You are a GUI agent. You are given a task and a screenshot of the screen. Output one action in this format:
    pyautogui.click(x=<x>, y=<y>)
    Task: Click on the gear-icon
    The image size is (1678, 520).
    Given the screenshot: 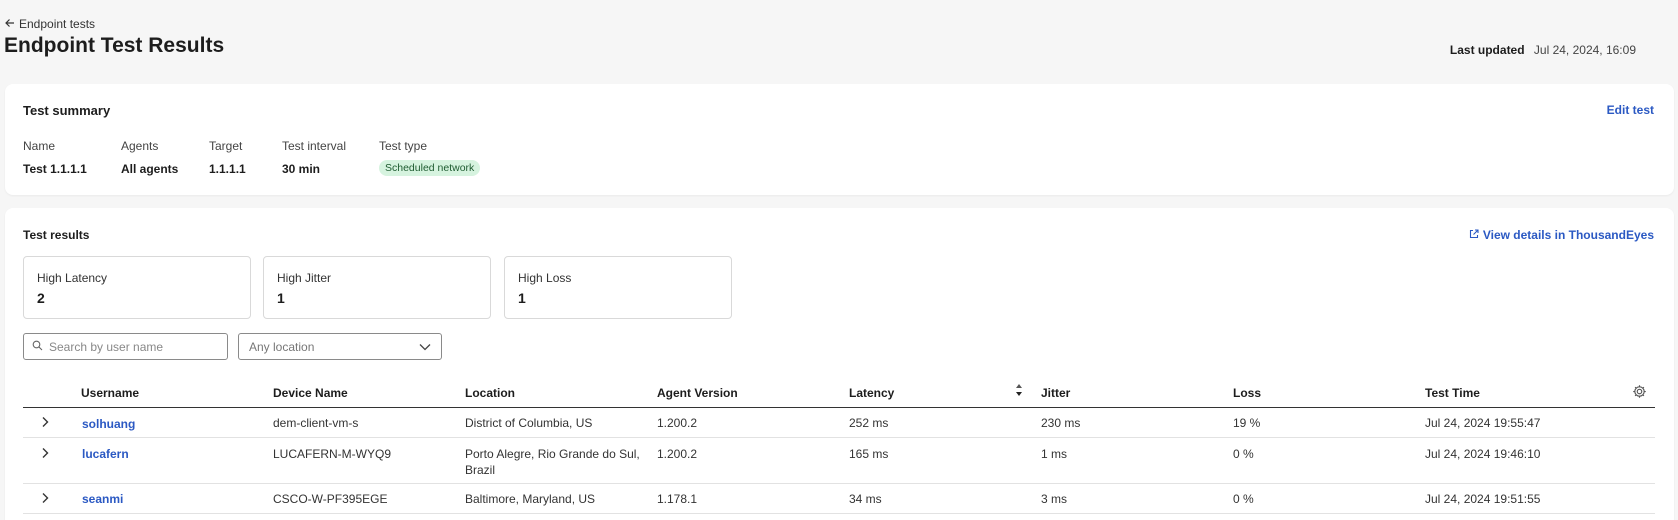 What is the action you would take?
    pyautogui.click(x=1639, y=393)
    